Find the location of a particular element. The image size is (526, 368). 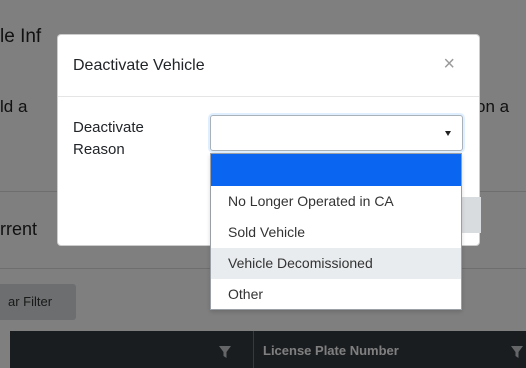

option-no-longer-operated: No Longer Operated in CA is located at coordinates (336, 201).